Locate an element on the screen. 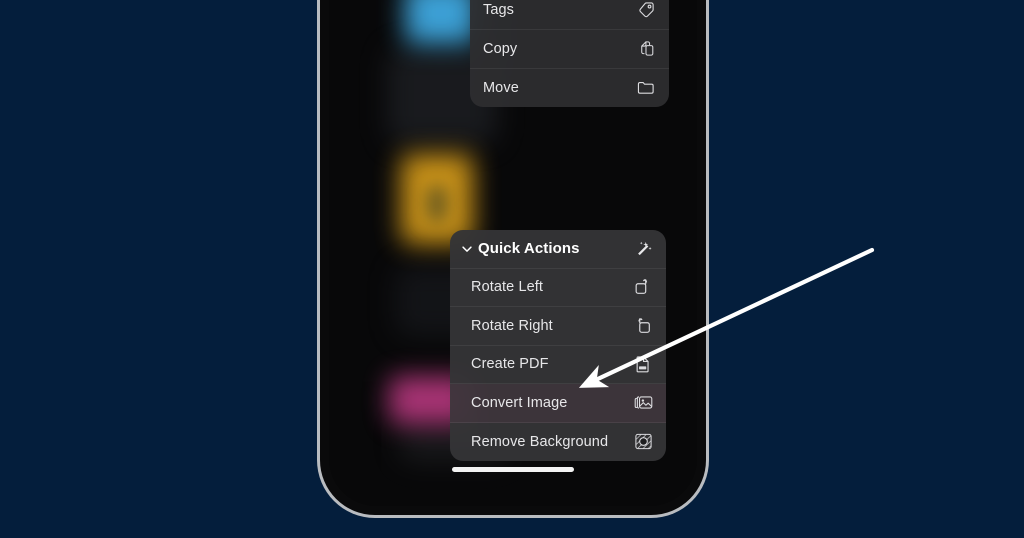  rotate-left-icon is located at coordinates (643, 287).